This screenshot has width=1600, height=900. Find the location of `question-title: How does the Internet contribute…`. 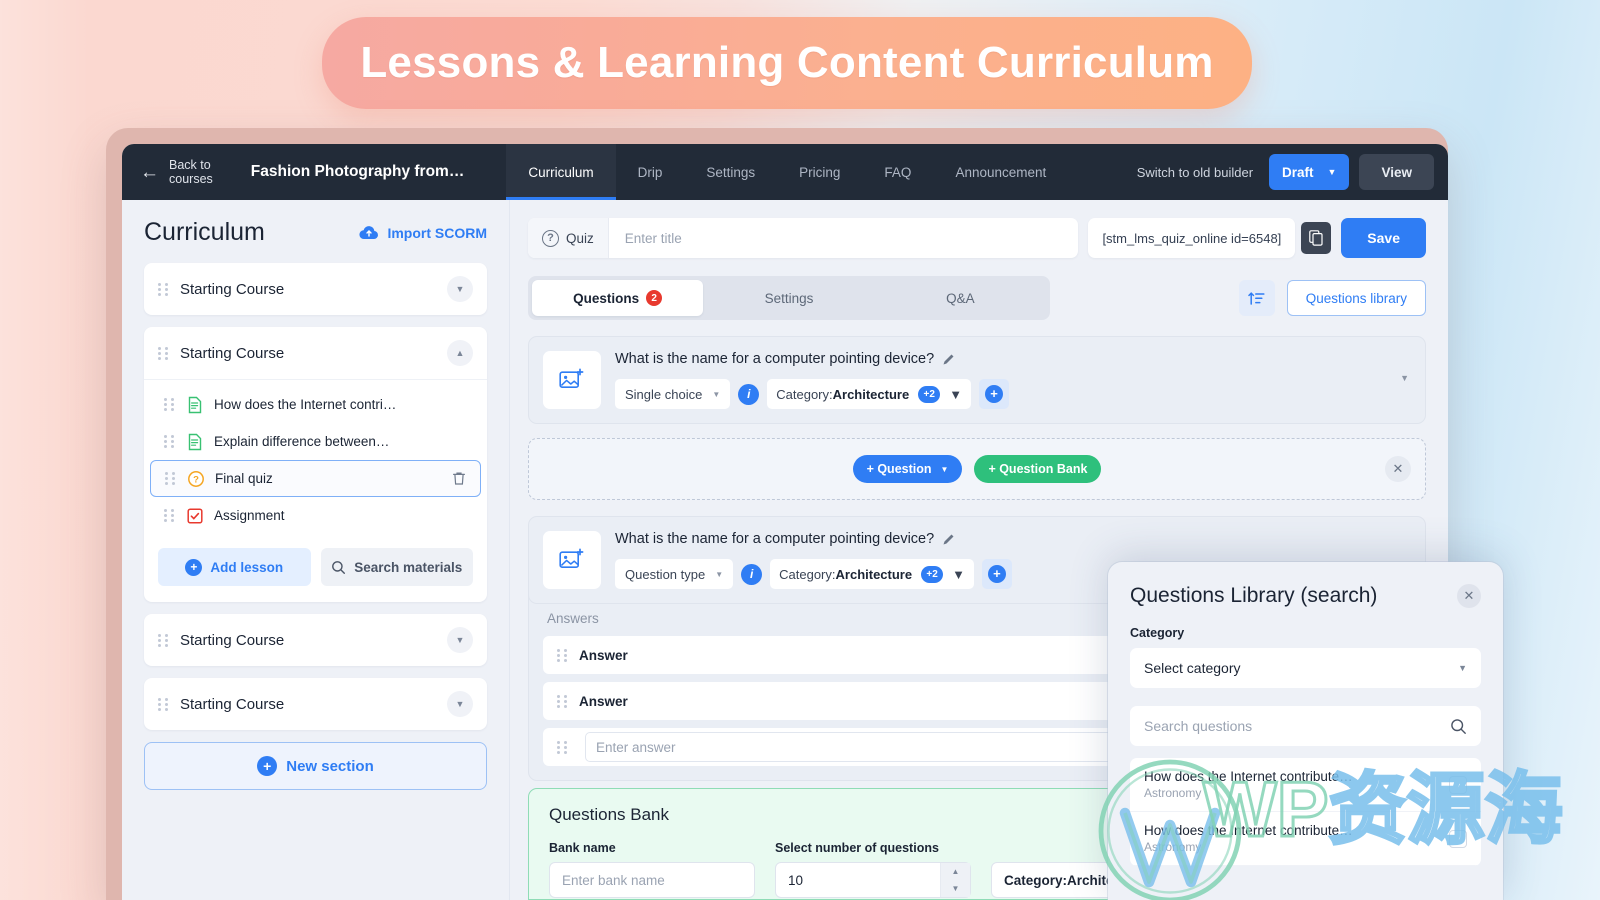

question-title: How does the Internet contribute… is located at coordinates (1248, 776).